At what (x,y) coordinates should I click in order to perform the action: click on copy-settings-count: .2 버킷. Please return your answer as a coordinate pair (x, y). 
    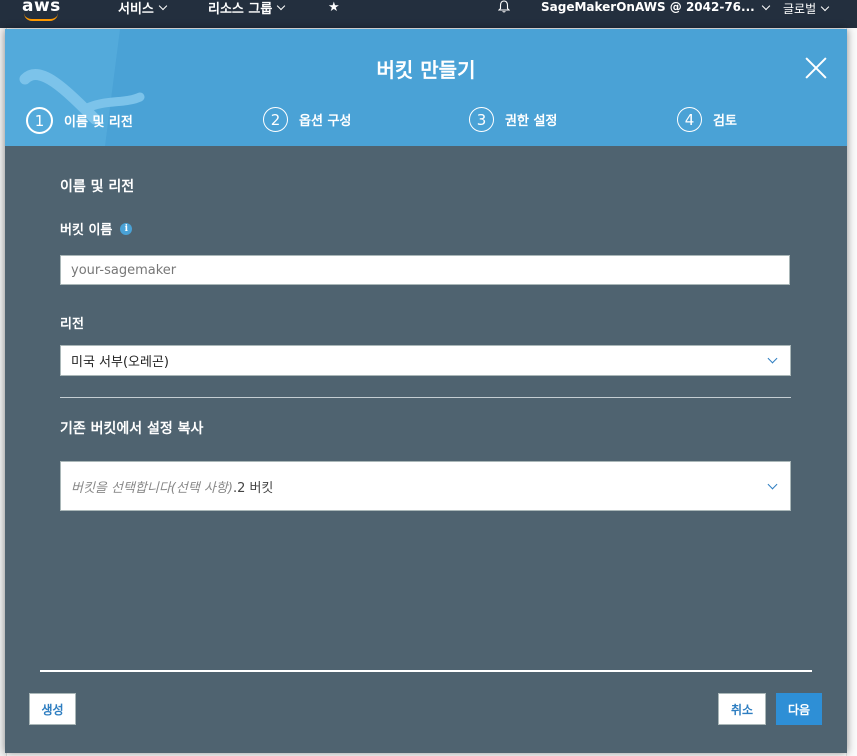
    Looking at the image, I should click on (253, 488).